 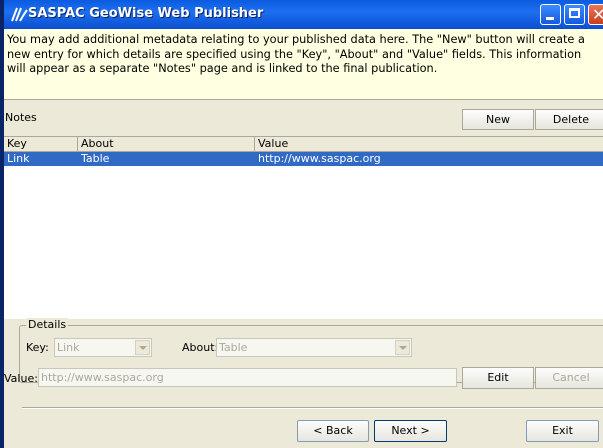 What do you see at coordinates (47, 324) in the screenshot?
I see `details-legend: Details` at bounding box center [47, 324].